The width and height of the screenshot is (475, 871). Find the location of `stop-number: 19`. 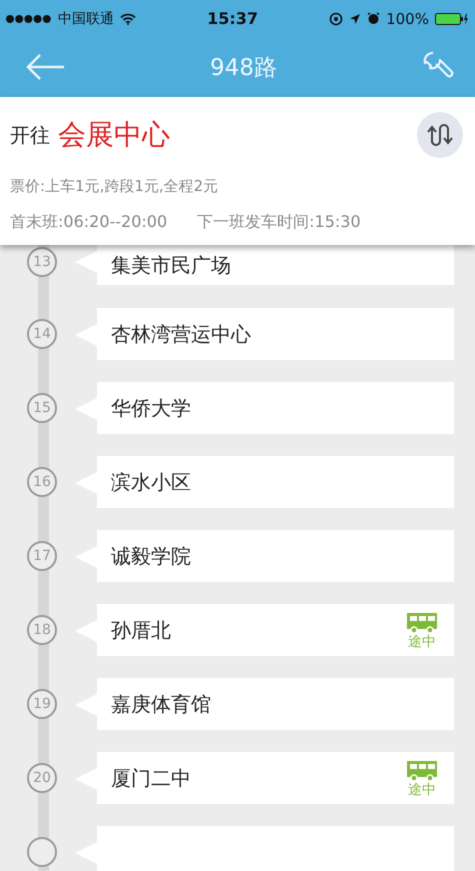

stop-number: 19 is located at coordinates (42, 704).